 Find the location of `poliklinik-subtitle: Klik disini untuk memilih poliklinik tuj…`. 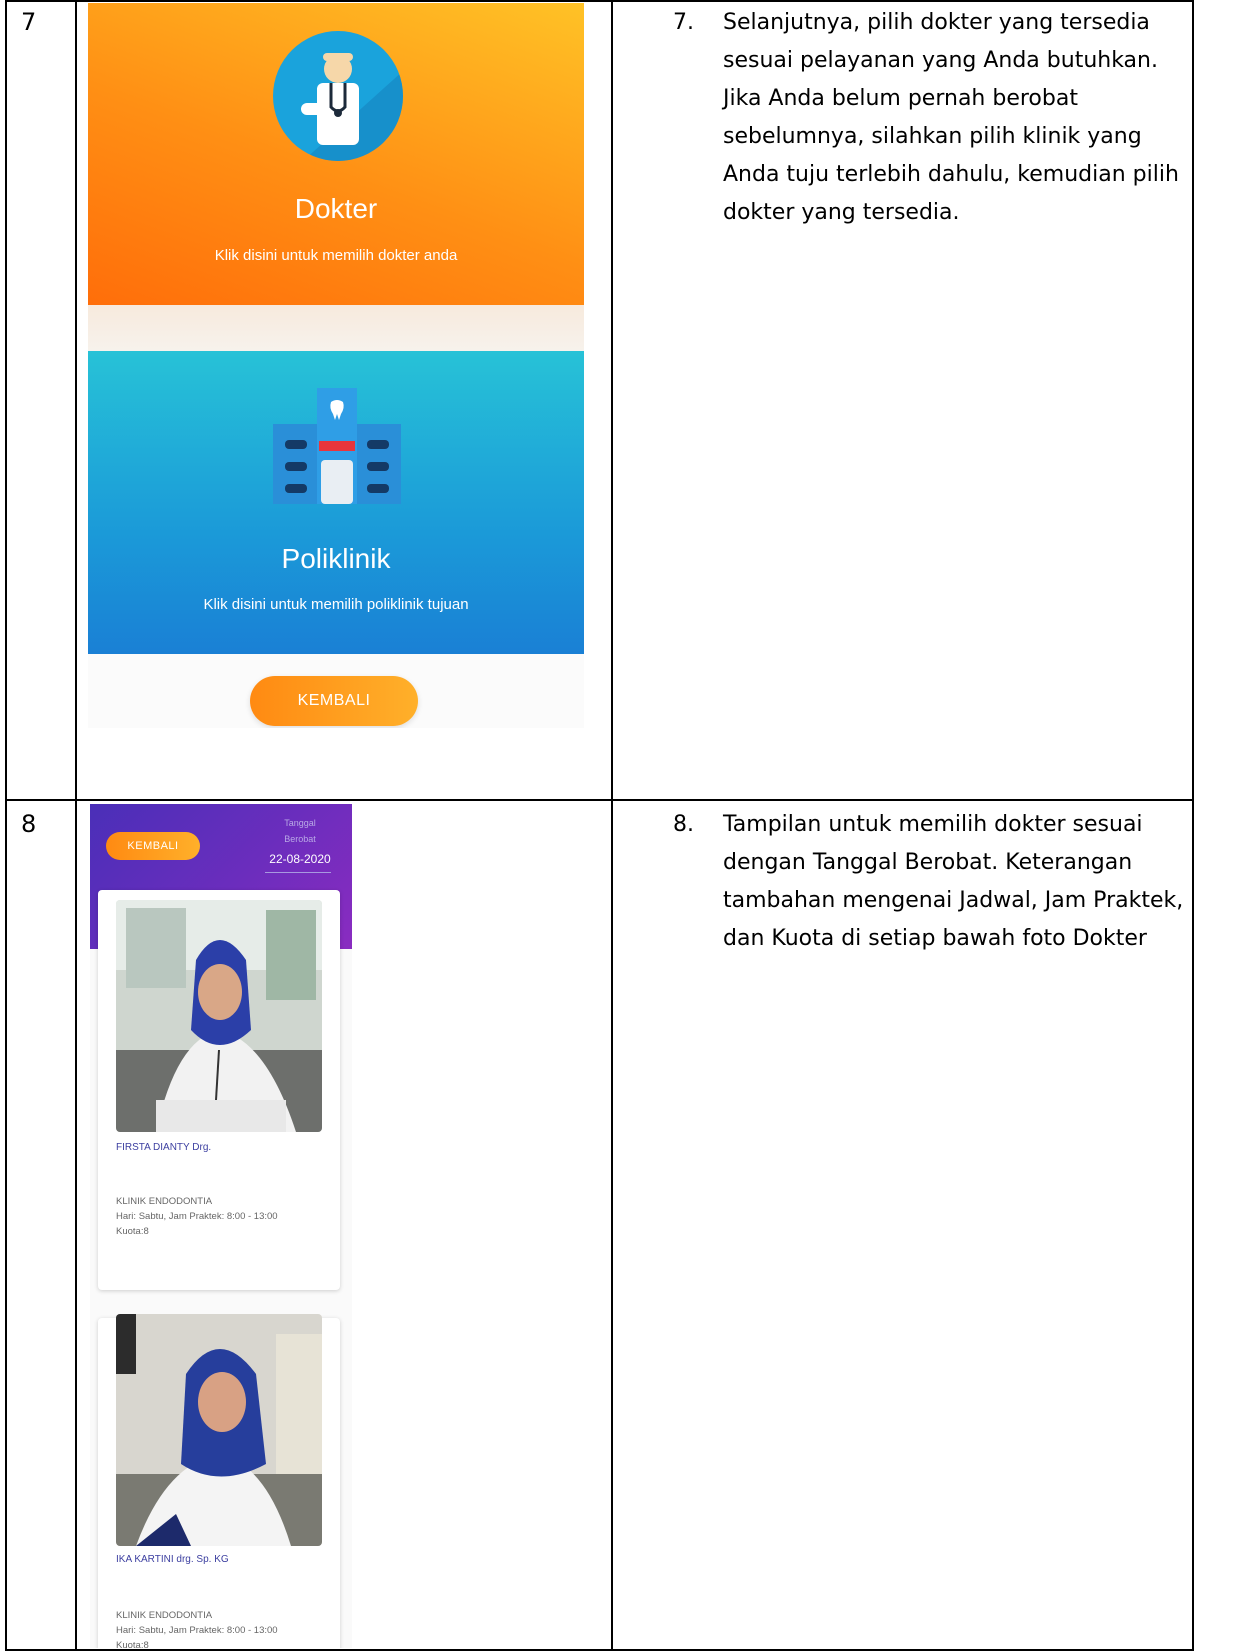

poliklinik-subtitle: Klik disini untuk memilih poliklinik tuj… is located at coordinates (336, 604).